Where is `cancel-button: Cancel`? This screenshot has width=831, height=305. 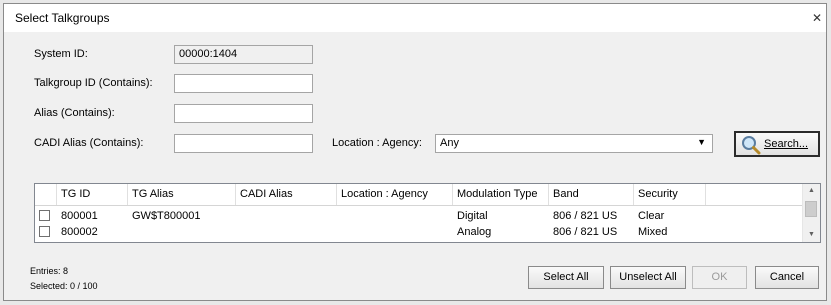
cancel-button: Cancel is located at coordinates (787, 277).